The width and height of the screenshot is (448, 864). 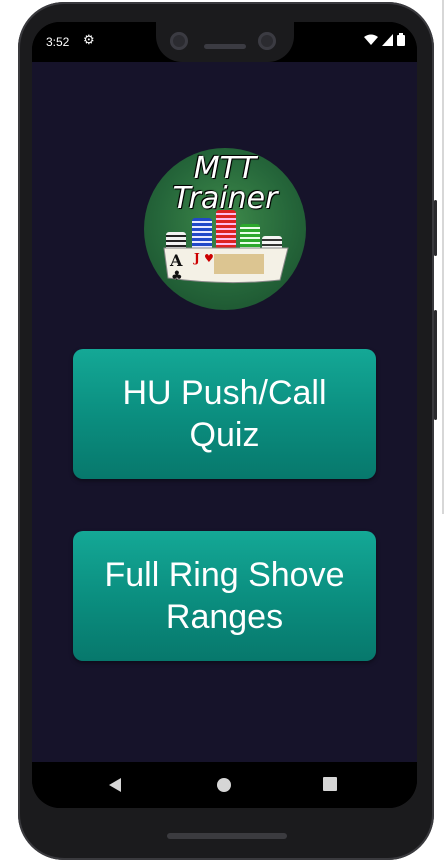 What do you see at coordinates (227, 836) in the screenshot?
I see `device-bottom-bezel` at bounding box center [227, 836].